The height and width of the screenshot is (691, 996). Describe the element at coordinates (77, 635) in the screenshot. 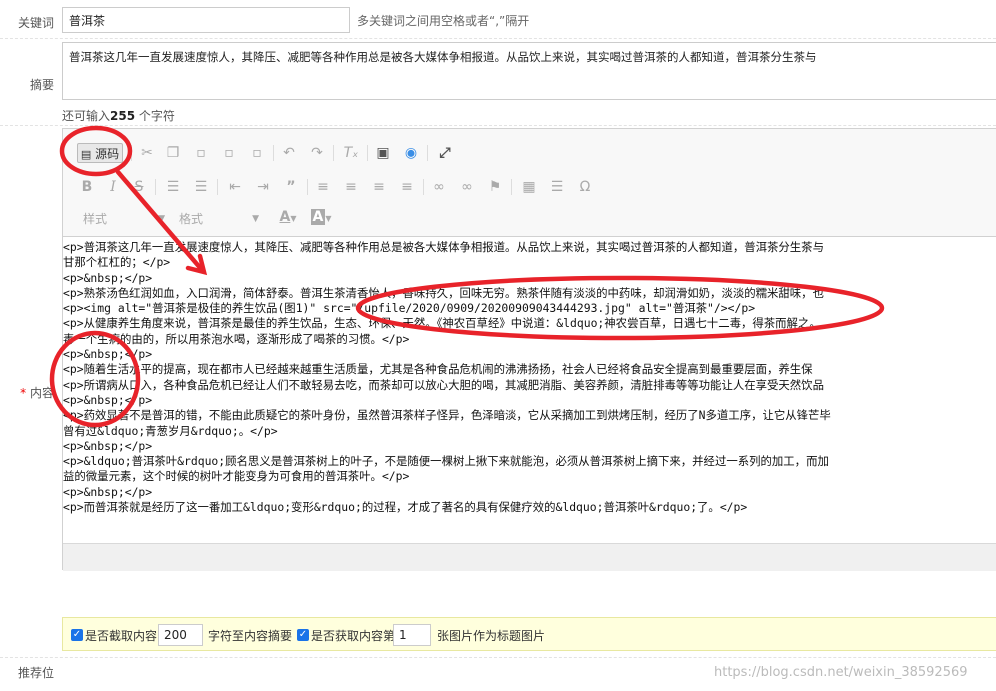

I see `auto-summary-checkbox: ✓` at that location.